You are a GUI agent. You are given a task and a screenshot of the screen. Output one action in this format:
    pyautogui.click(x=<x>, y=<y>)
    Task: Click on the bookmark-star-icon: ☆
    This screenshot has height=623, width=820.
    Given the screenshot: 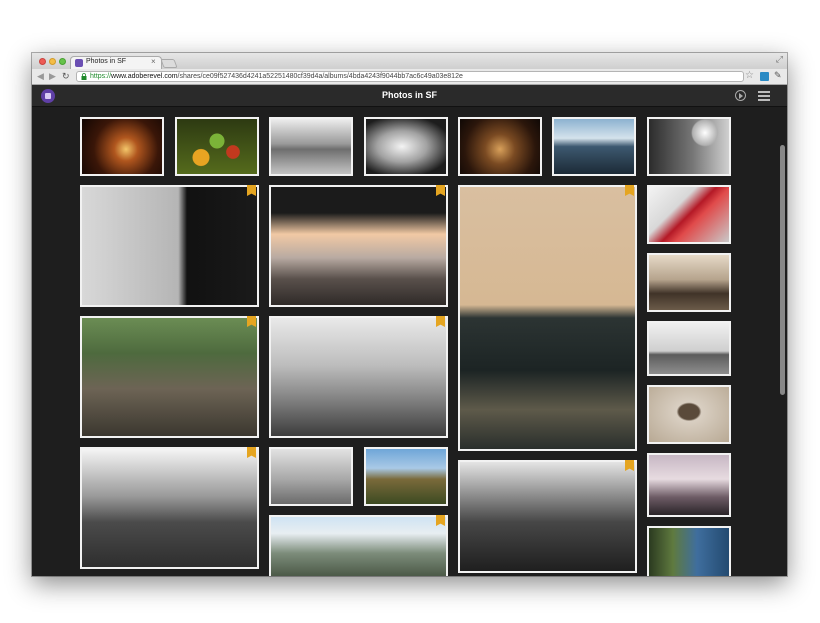 What is the action you would take?
    pyautogui.click(x=749, y=76)
    